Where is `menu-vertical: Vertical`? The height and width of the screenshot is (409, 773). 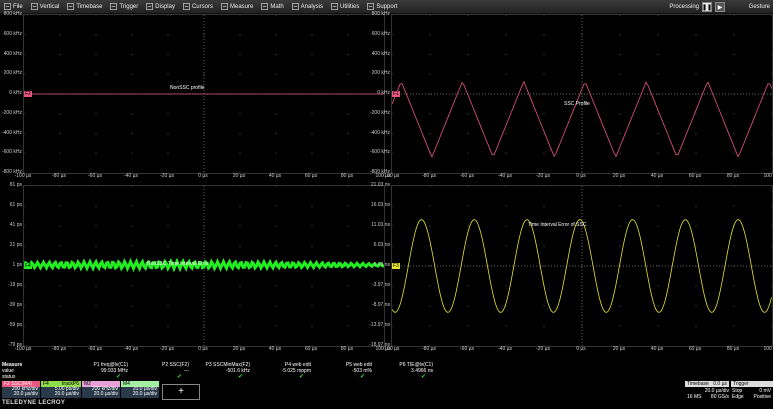
menu-vertical: Vertical is located at coordinates (45, 7).